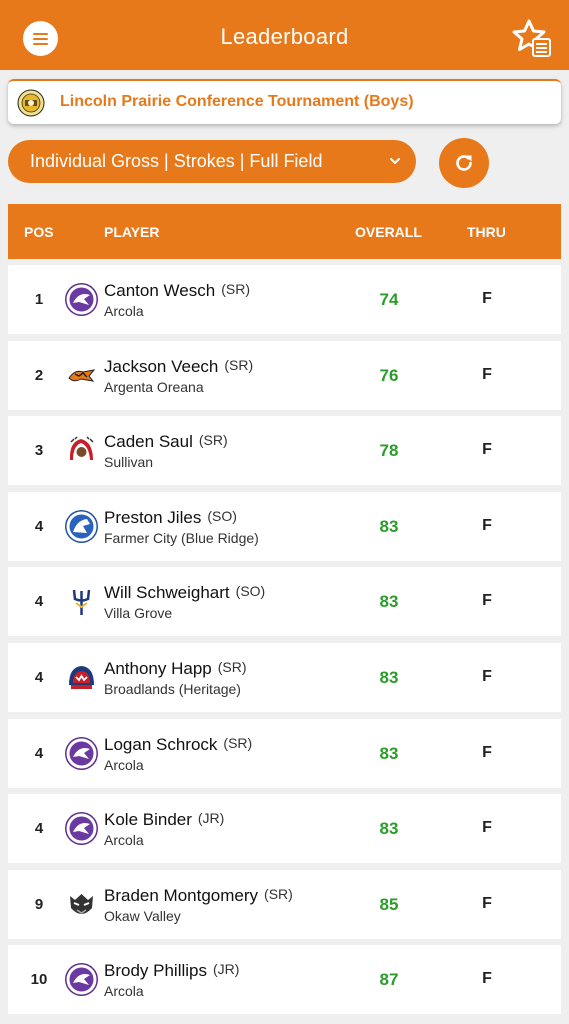  What do you see at coordinates (284, 451) in the screenshot?
I see `table-row: 3 Caden Saul (SR) Sullivan 78 F` at bounding box center [284, 451].